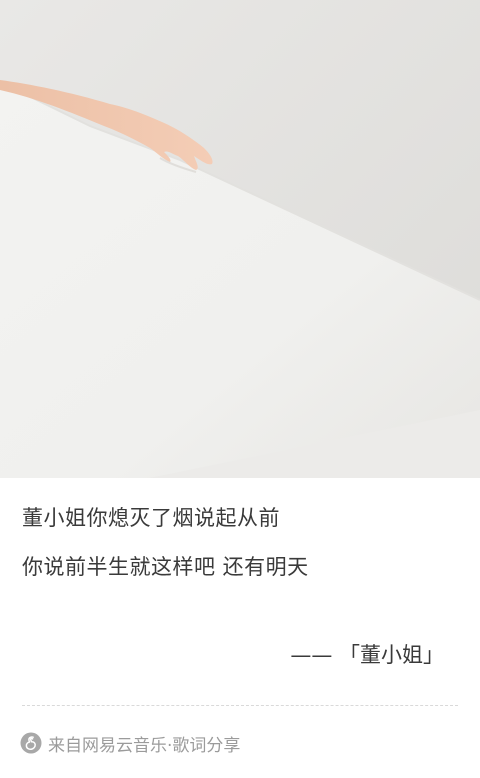 The width and height of the screenshot is (480, 778). I want to click on share-footer: 来自网易云音乐·歌词分享, so click(130, 743).